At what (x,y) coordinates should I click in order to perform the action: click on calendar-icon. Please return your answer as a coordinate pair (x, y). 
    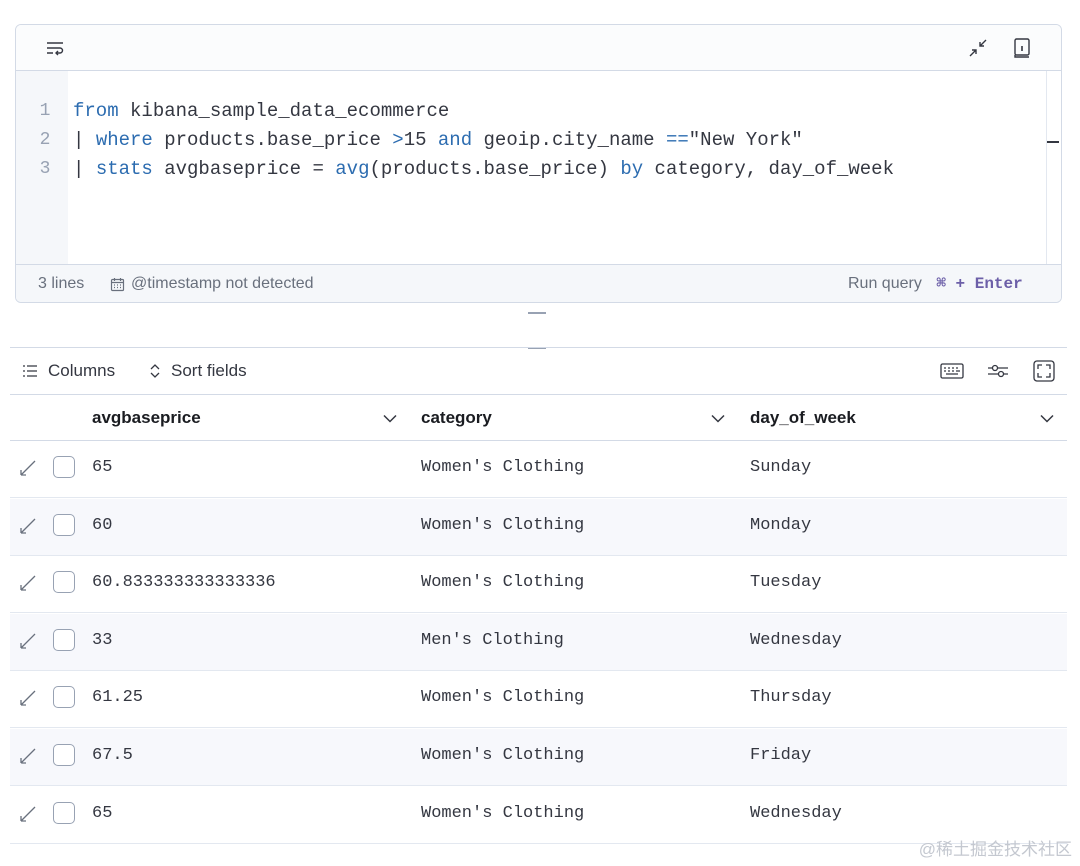
    Looking at the image, I should click on (117, 284).